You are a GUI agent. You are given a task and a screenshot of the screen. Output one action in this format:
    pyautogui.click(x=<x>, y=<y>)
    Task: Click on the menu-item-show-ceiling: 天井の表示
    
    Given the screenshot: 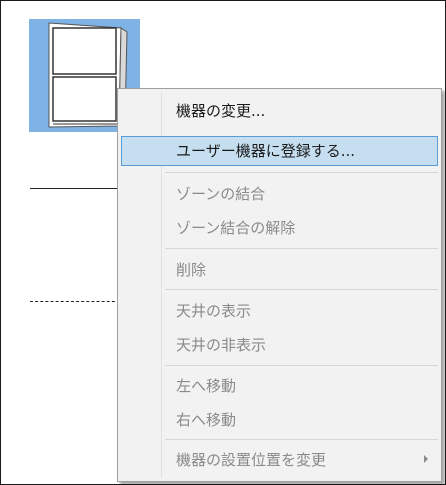 What is the action you would take?
    pyautogui.click(x=279, y=311)
    